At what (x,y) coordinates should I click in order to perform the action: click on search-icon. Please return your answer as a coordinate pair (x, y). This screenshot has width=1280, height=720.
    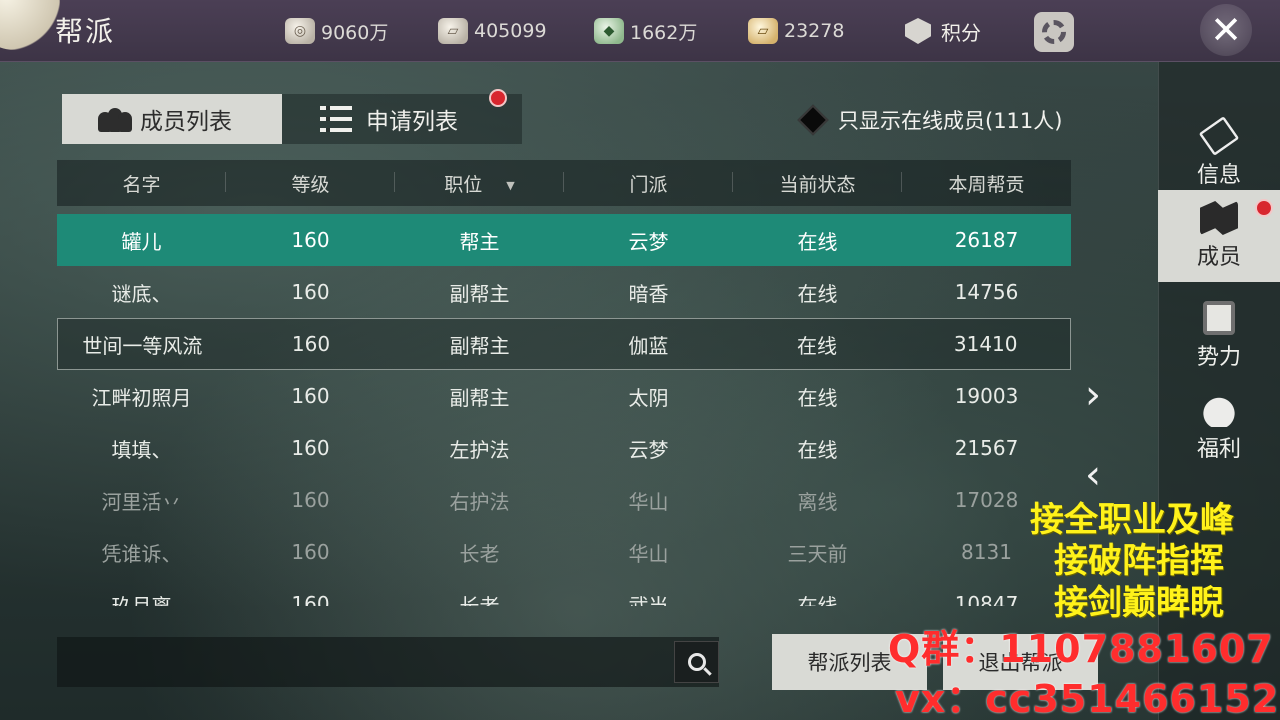
    Looking at the image, I should click on (696, 662).